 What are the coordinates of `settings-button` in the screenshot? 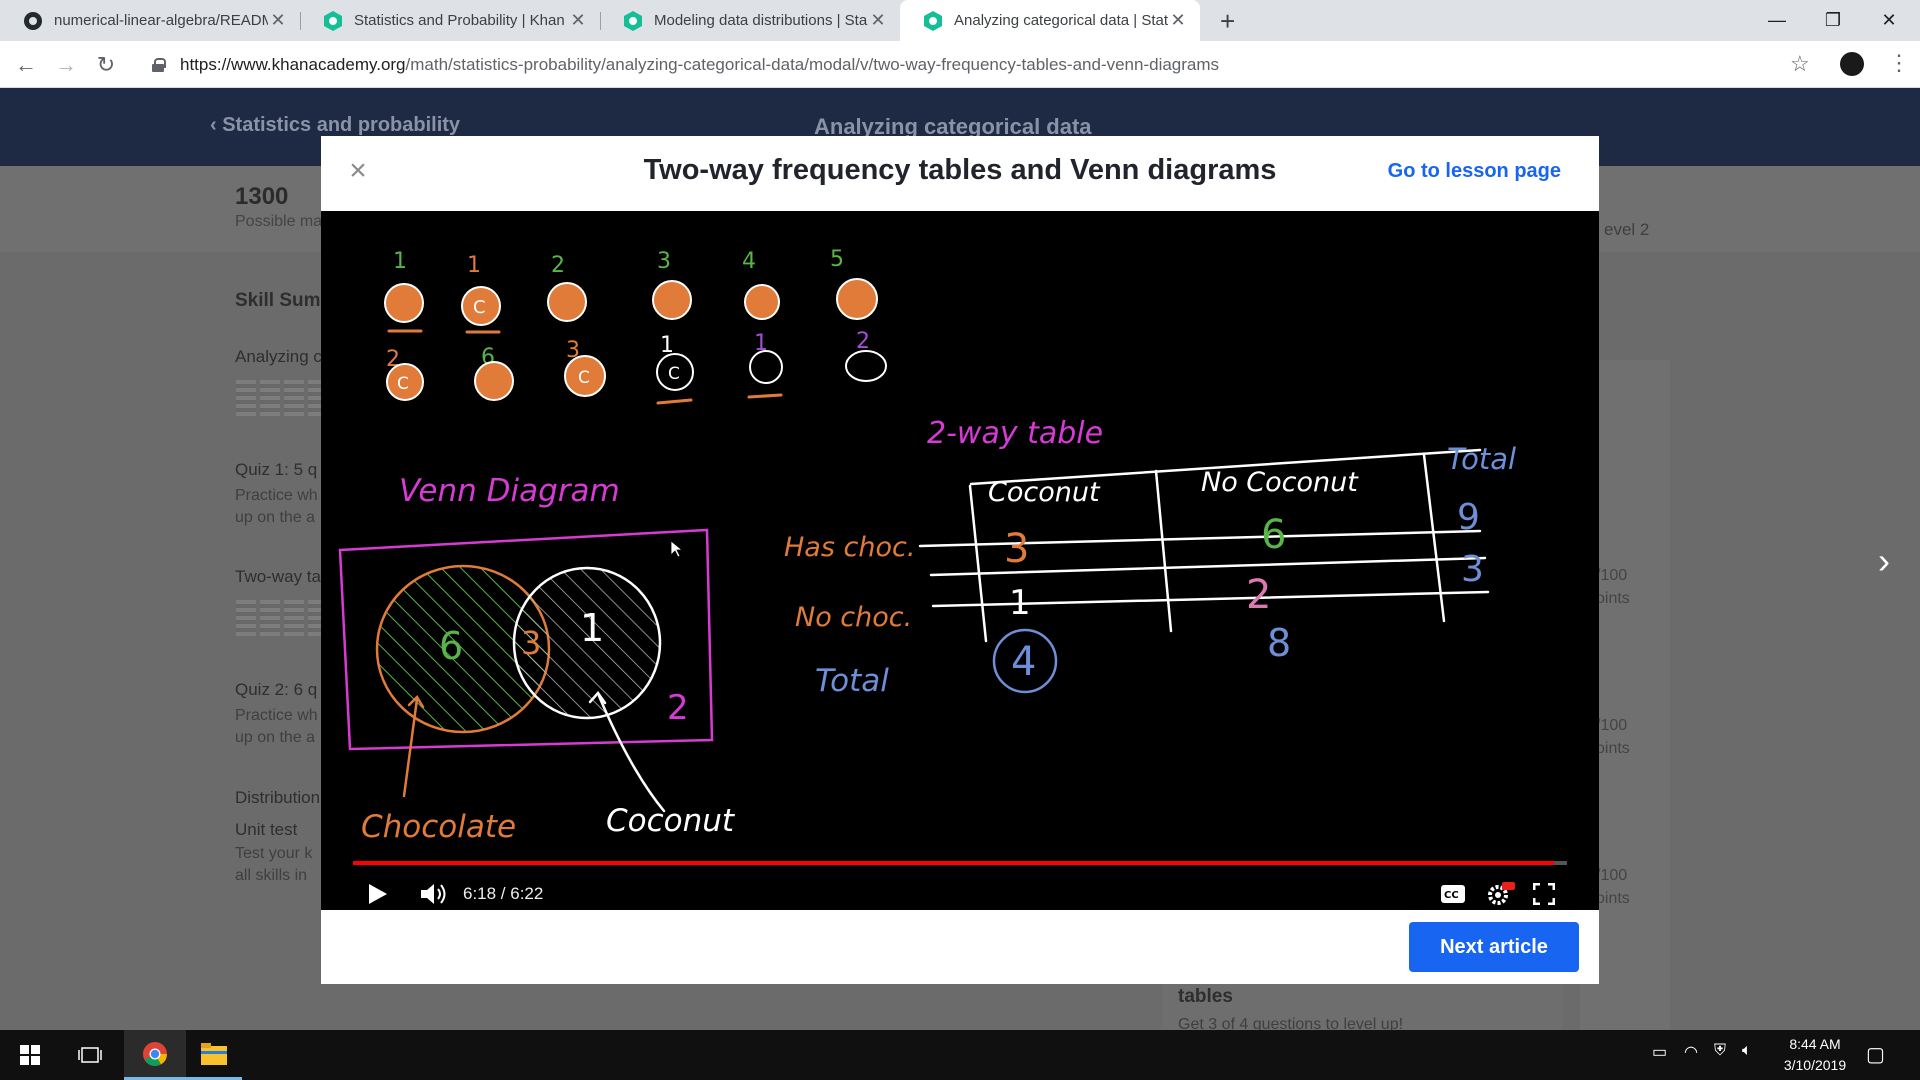 It's located at (1501, 893).